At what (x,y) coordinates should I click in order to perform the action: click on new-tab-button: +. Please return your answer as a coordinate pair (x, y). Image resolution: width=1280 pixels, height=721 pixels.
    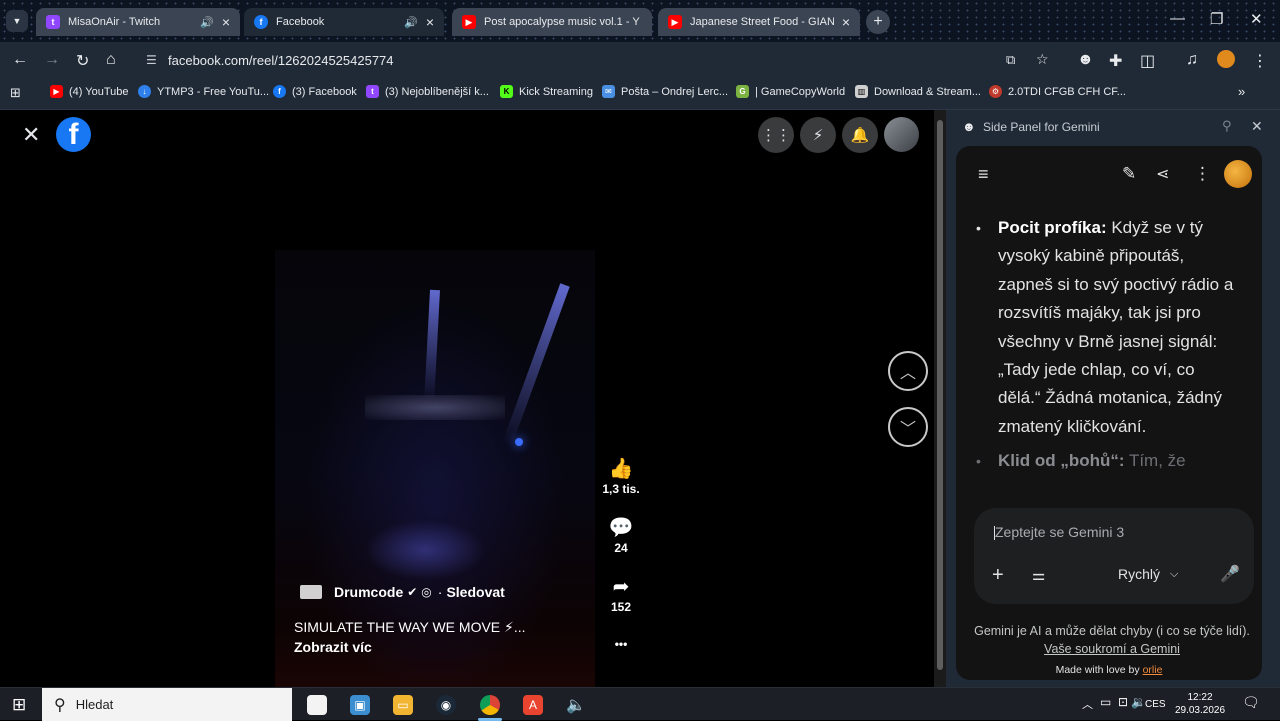
    Looking at the image, I should click on (878, 22).